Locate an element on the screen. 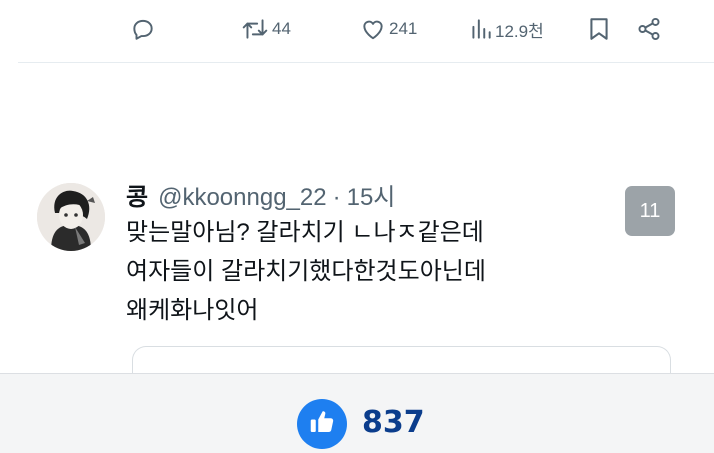 This screenshot has height=453, width=714. share-icon is located at coordinates (649, 29).